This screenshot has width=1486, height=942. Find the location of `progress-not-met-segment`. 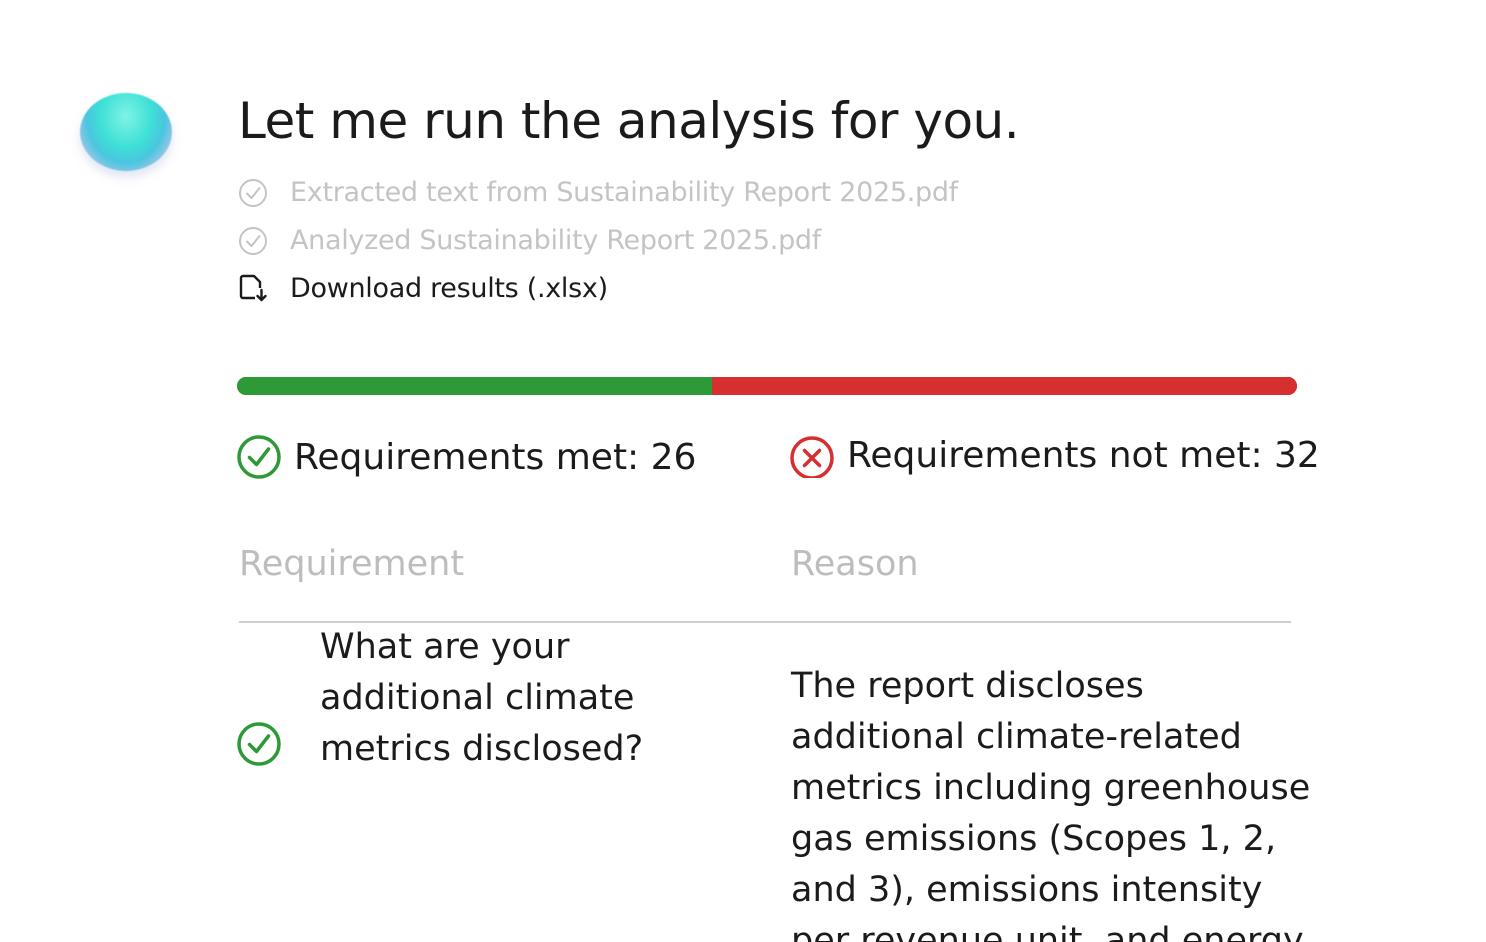

progress-not-met-segment is located at coordinates (1004, 386).